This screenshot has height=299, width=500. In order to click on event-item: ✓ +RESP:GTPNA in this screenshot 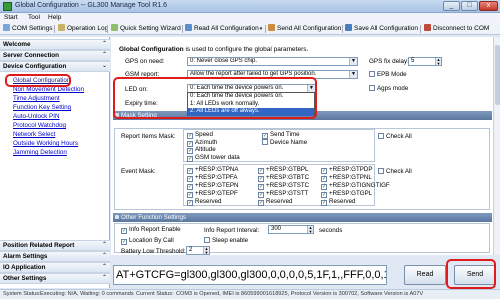, I will do `click(213, 170)`.